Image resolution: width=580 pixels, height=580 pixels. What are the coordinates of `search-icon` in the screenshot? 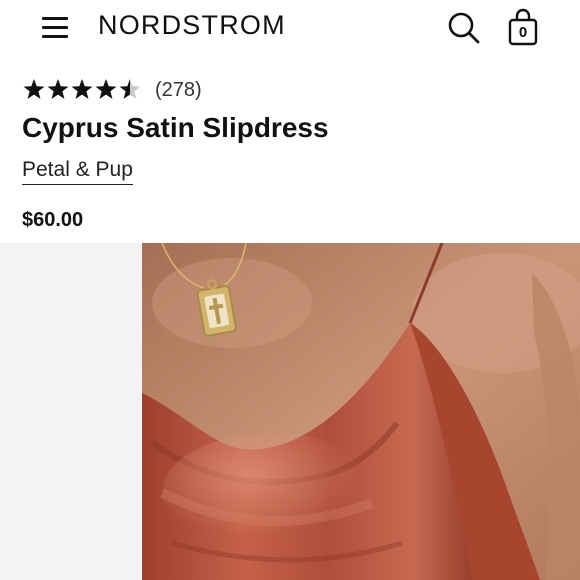 It's located at (464, 28).